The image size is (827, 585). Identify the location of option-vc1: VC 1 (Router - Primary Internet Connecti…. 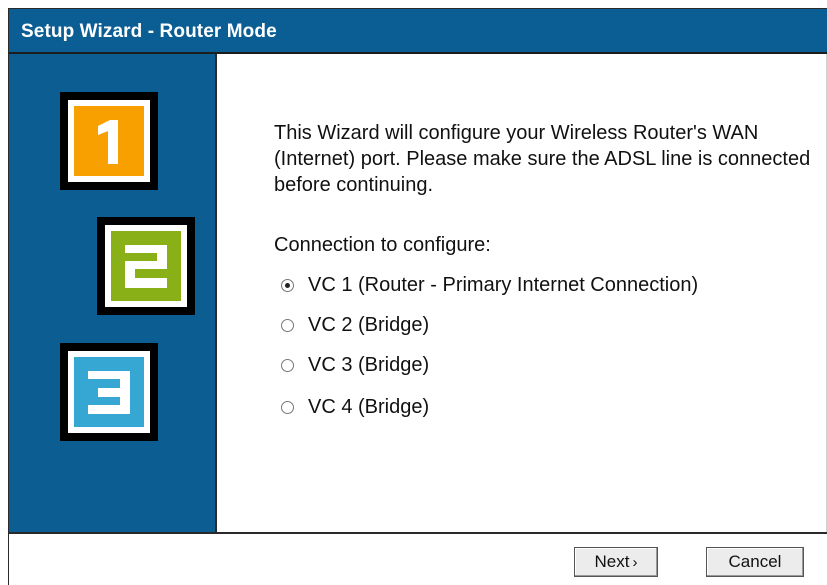
(489, 285).